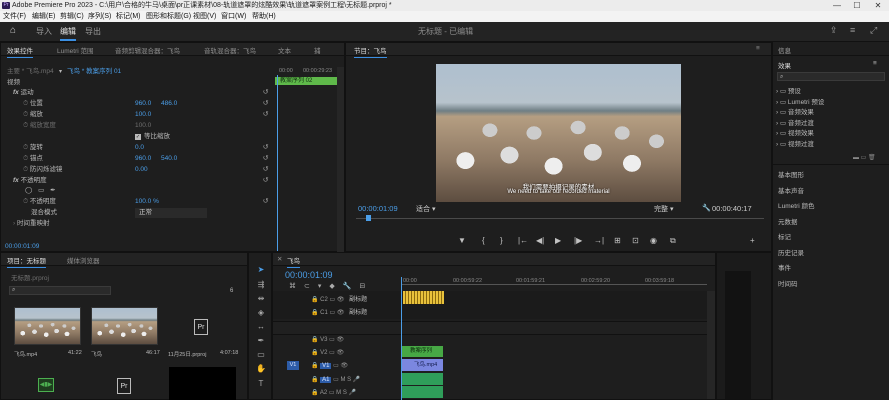  I want to click on v1-video-clip: 飞鸟.mp4, so click(422, 365).